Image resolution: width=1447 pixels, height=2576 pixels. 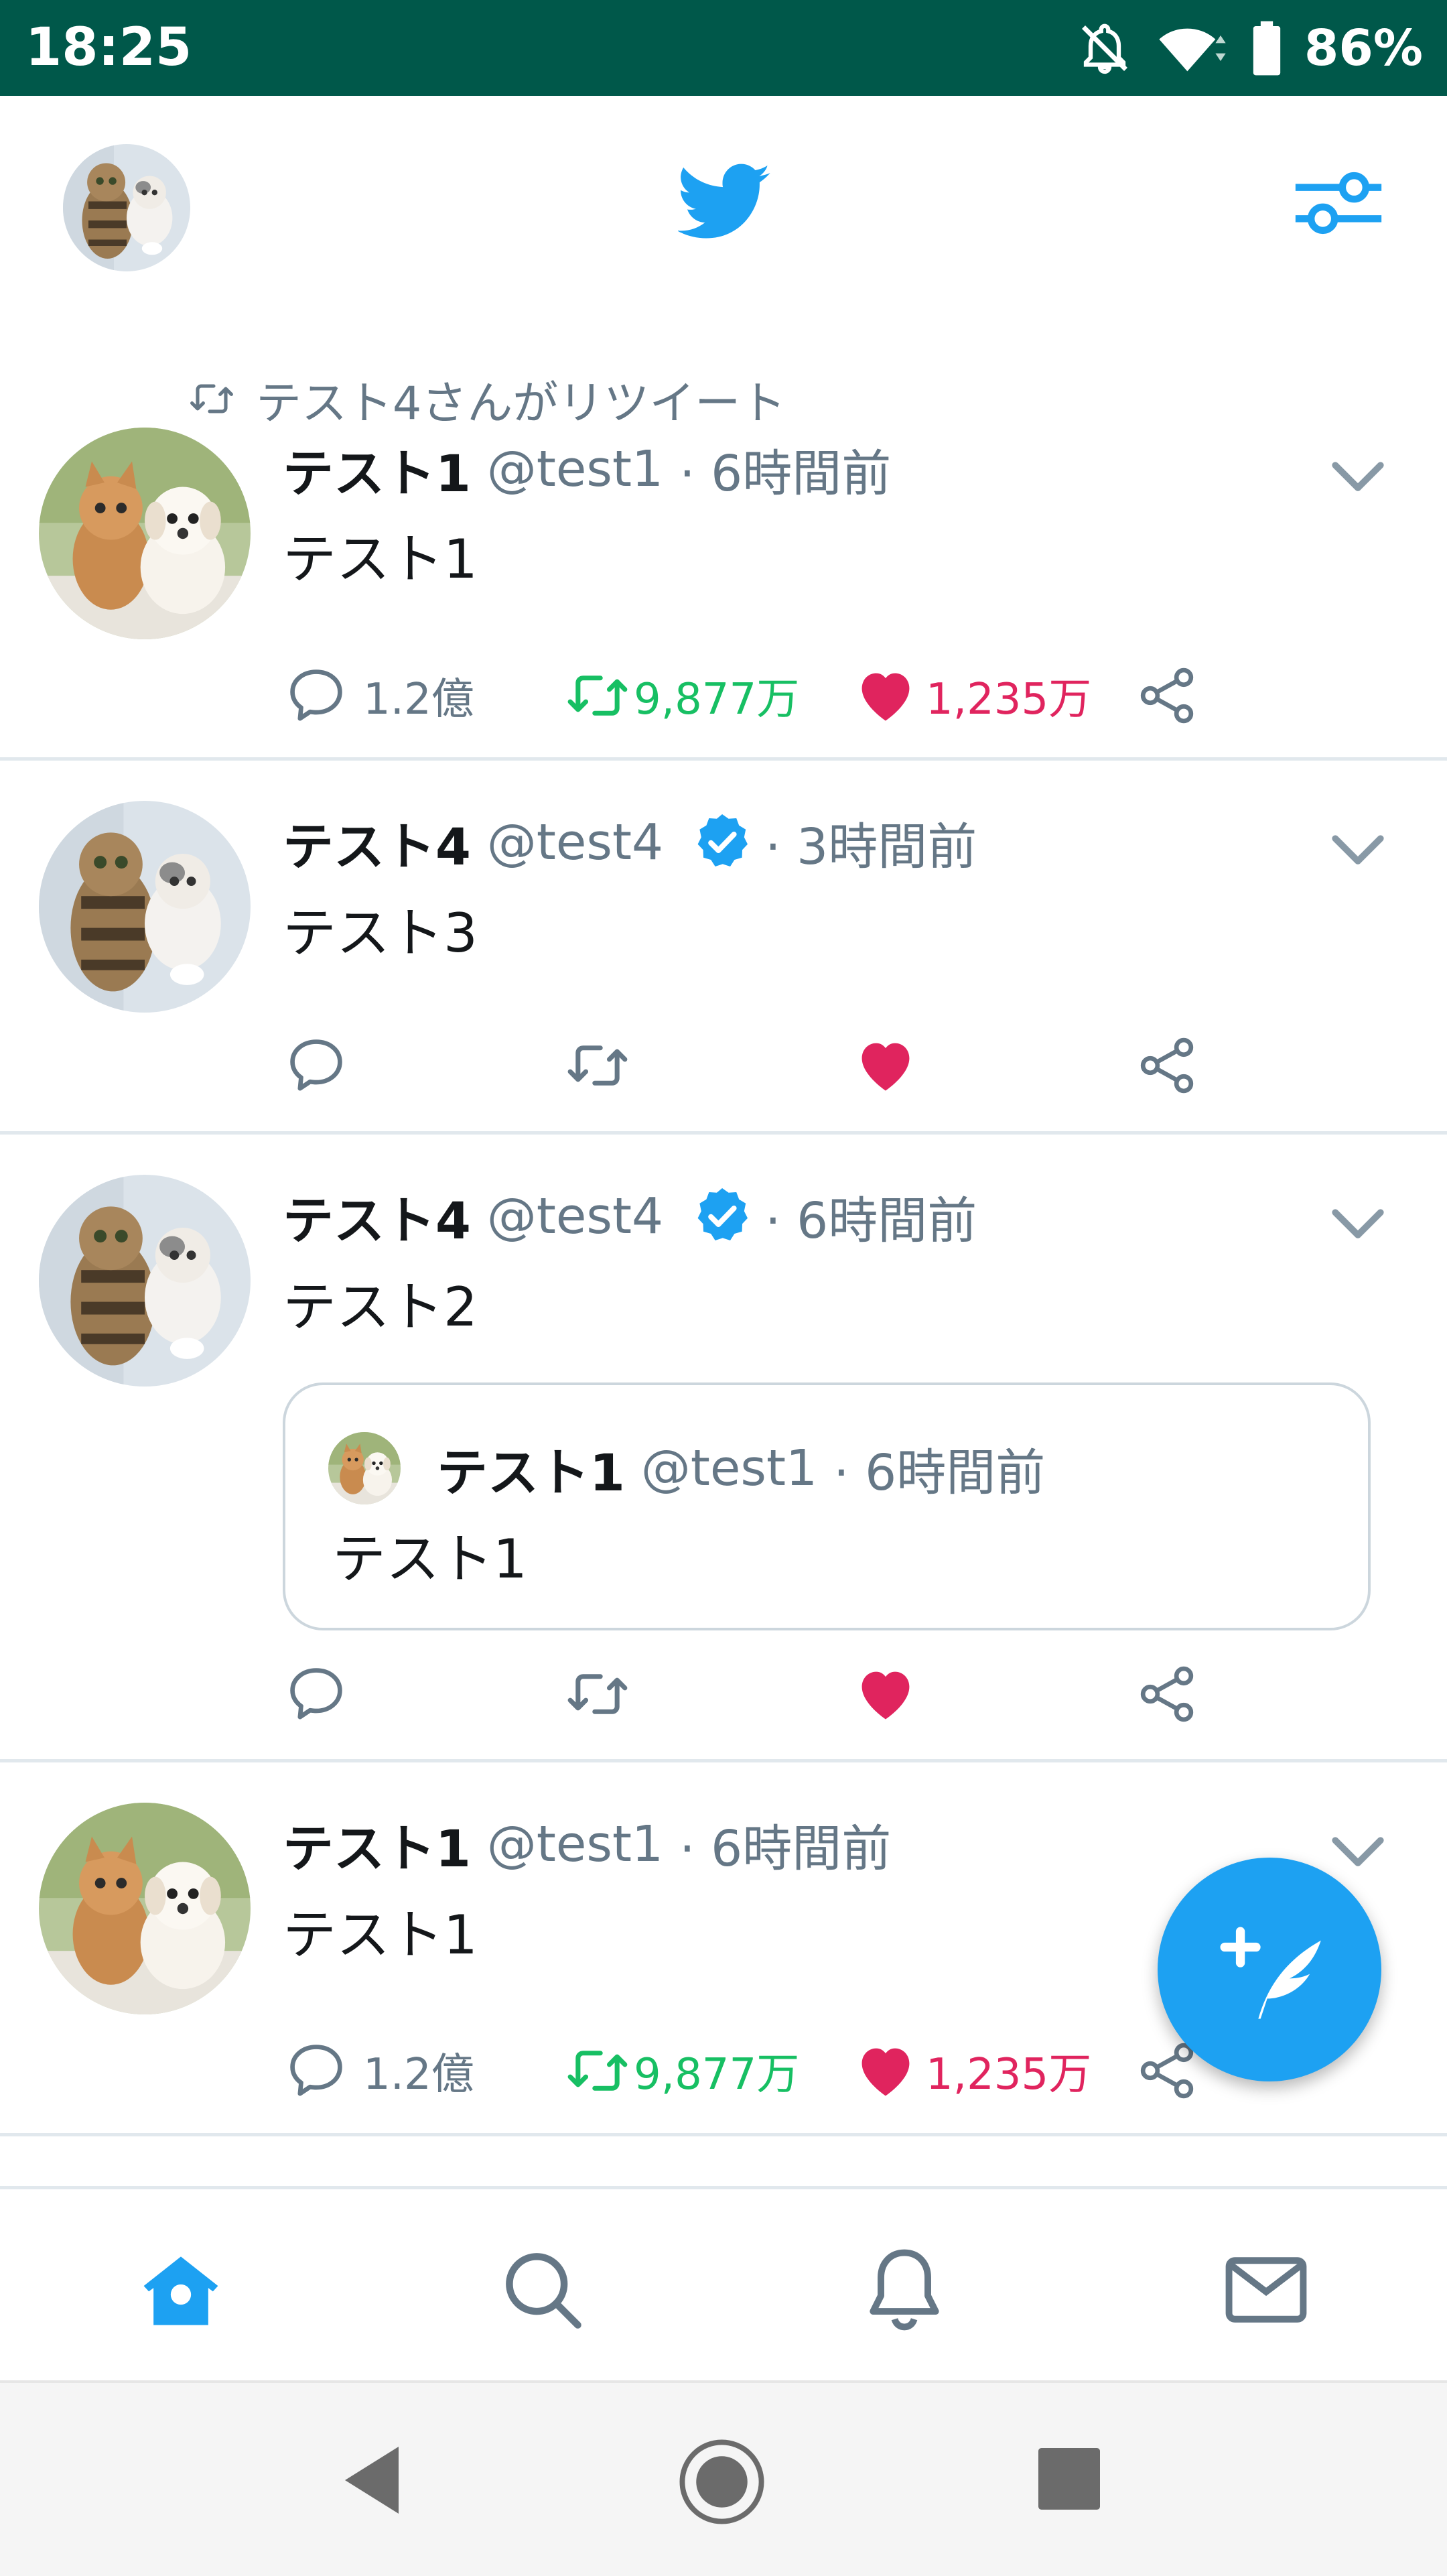 What do you see at coordinates (1267, 48) in the screenshot?
I see `battery-icon` at bounding box center [1267, 48].